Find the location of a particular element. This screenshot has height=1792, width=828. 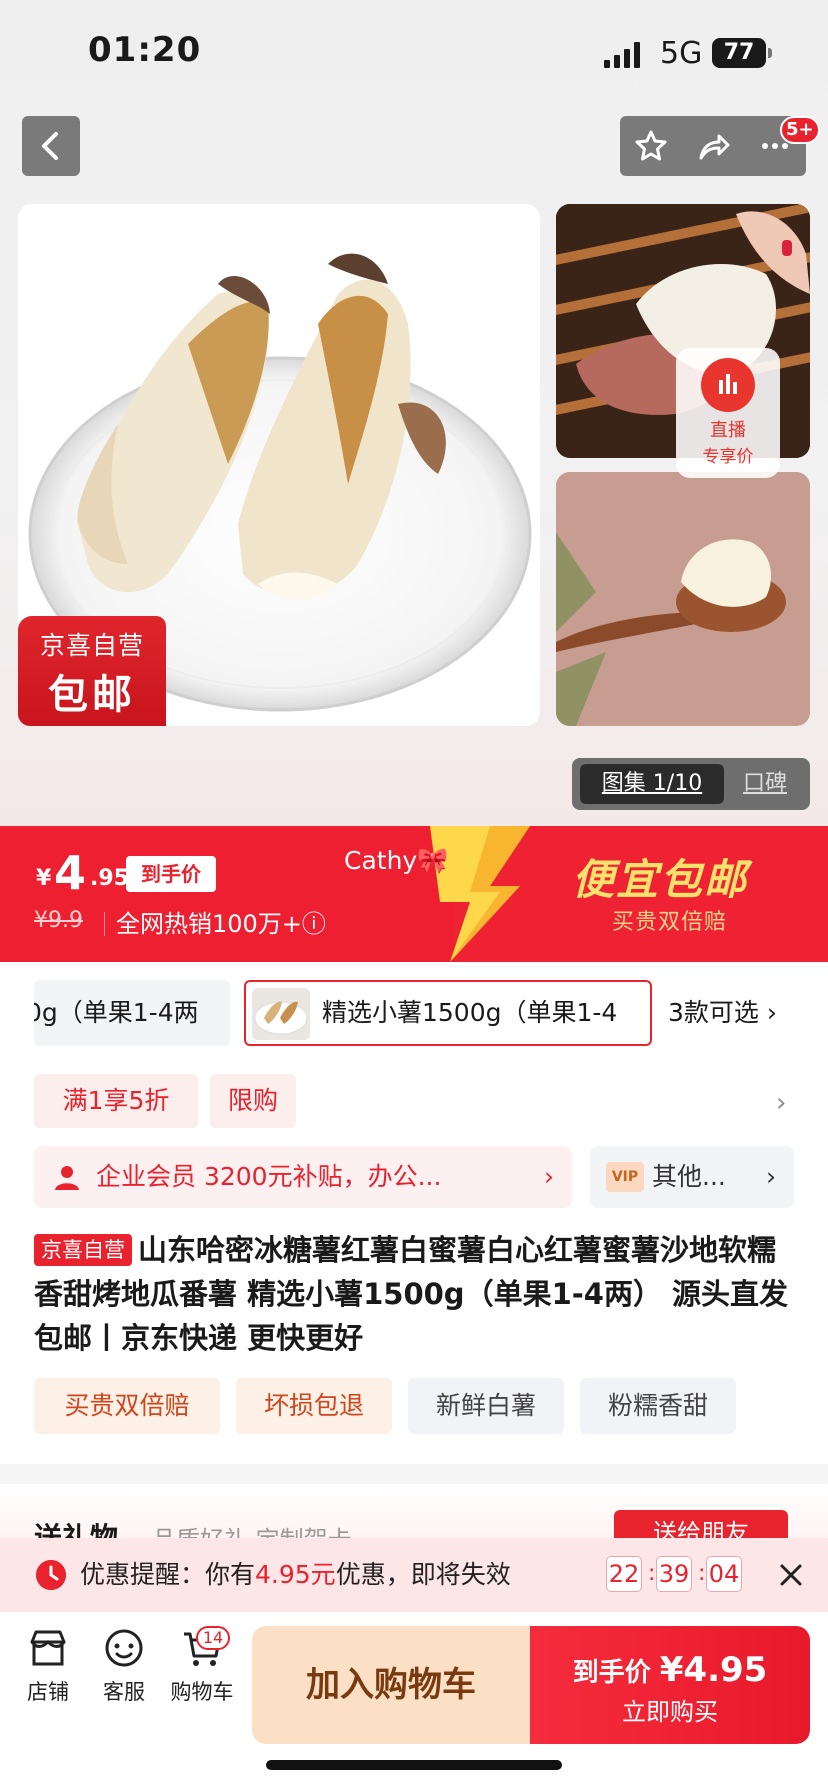

price-decimal: .95 is located at coordinates (109, 878).